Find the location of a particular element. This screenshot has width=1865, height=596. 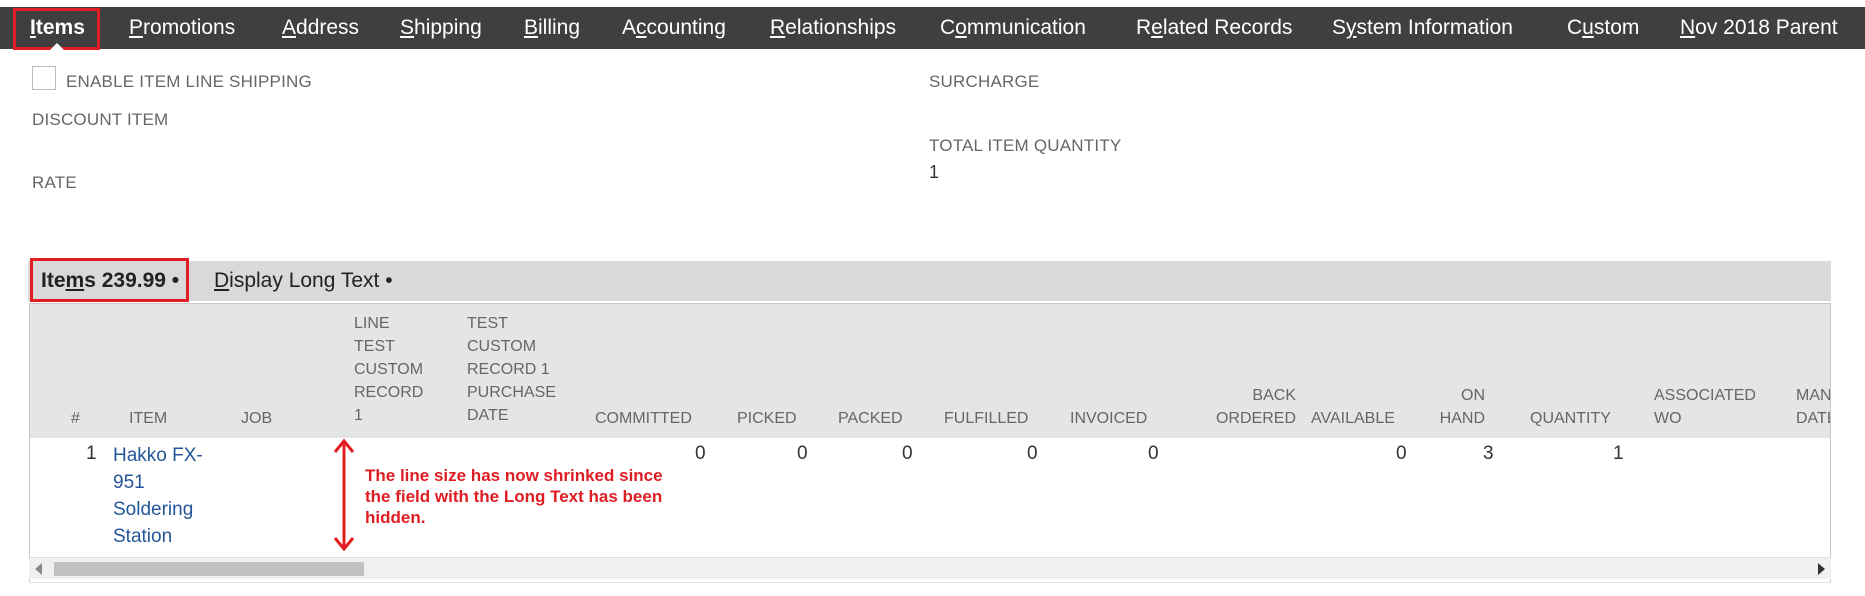

cell-fulfilled: 0 is located at coordinates (1032, 453).